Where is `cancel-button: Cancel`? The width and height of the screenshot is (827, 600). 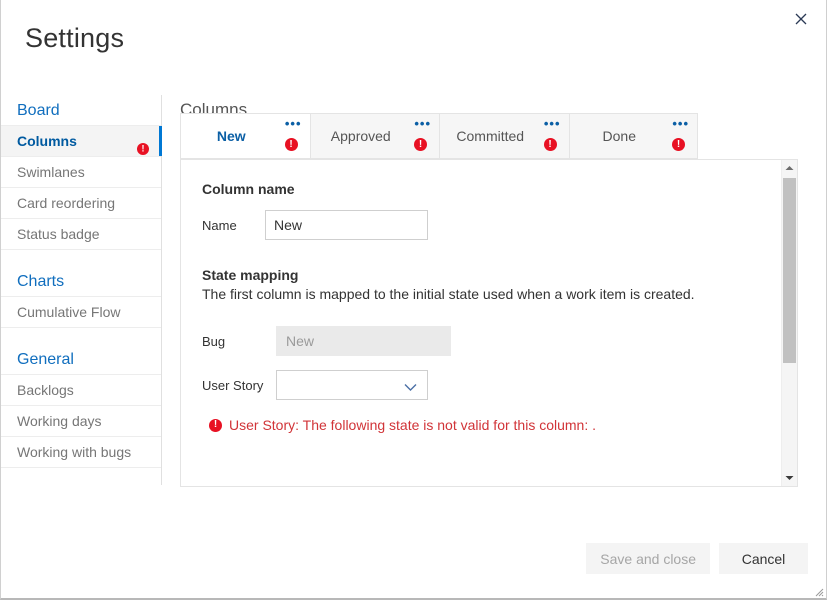
cancel-button: Cancel is located at coordinates (763, 558).